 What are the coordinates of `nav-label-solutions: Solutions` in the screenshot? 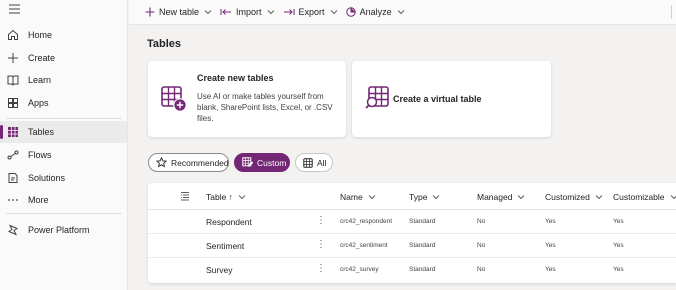 It's located at (47, 178).